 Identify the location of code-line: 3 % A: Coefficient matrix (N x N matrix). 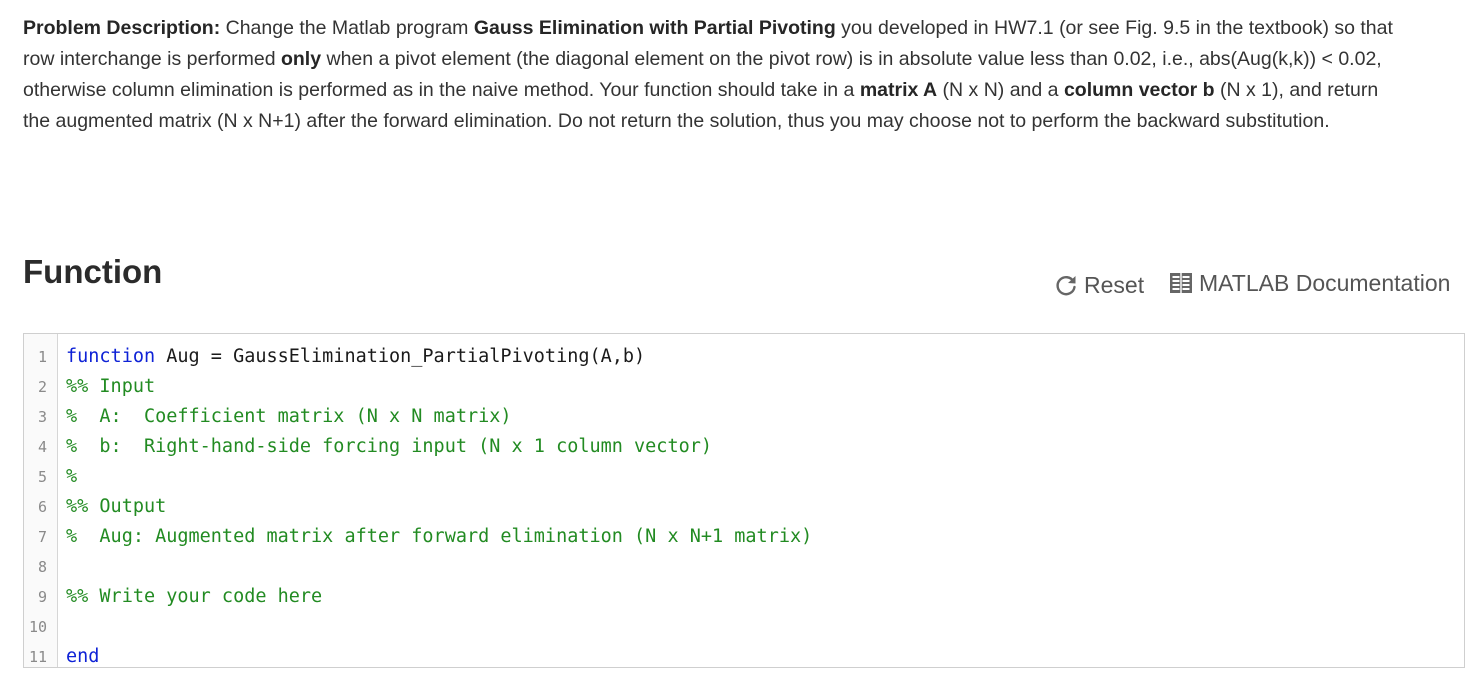
(744, 417).